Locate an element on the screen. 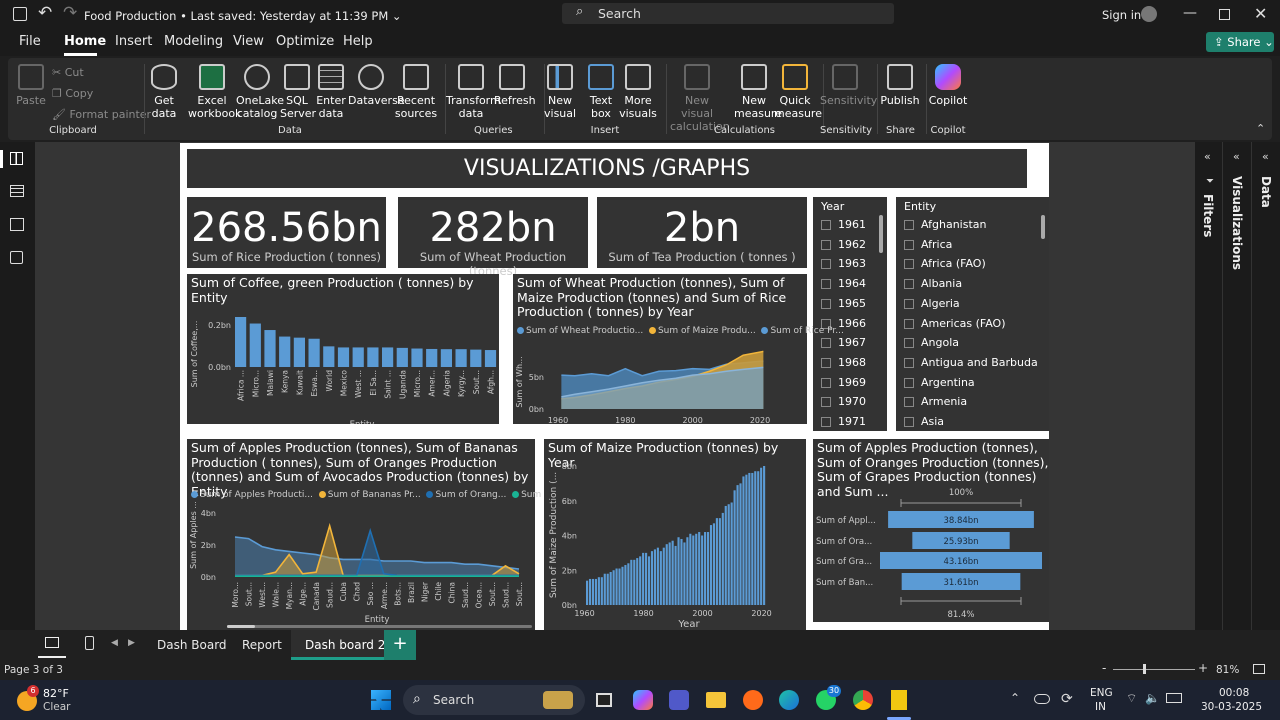 The width and height of the screenshot is (1280, 720). new-visual-button: New visual is located at coordinates (560, 92).